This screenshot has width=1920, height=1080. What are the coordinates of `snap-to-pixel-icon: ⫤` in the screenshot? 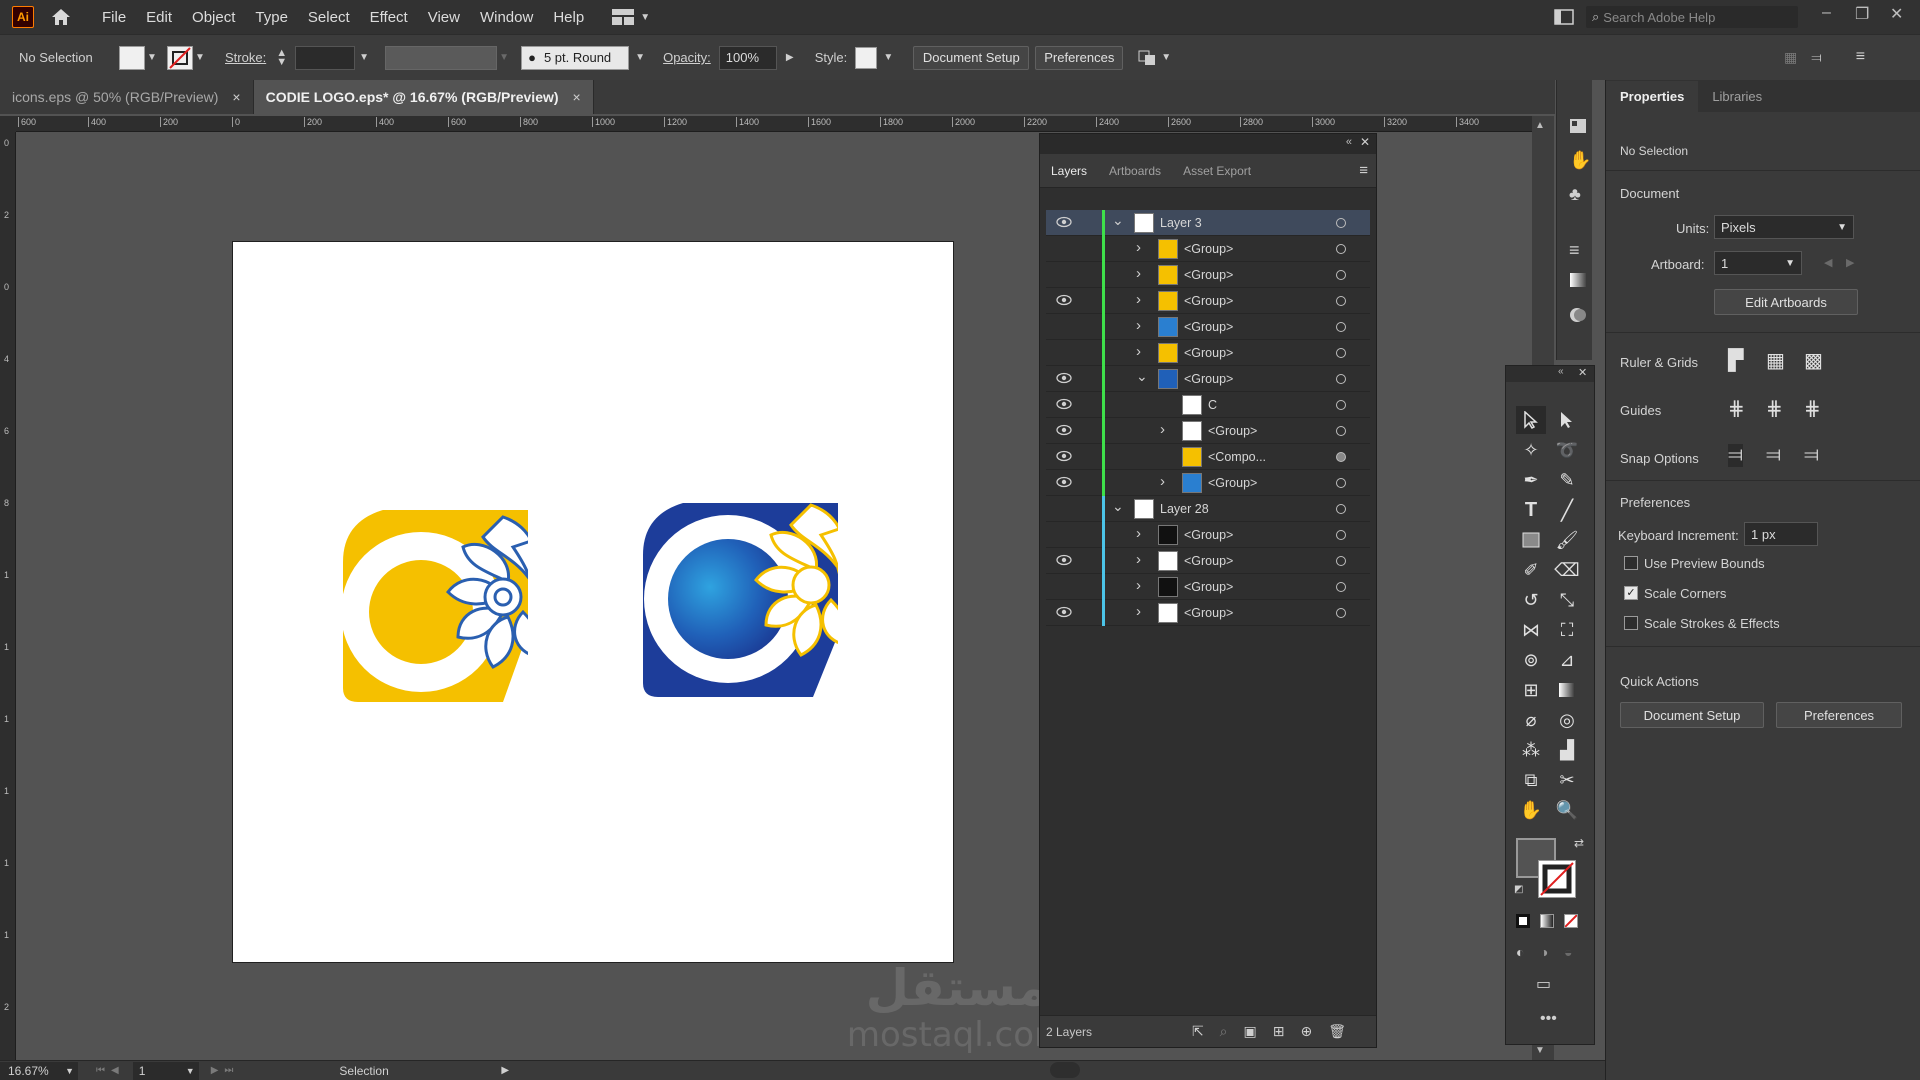 It's located at (1811, 455).